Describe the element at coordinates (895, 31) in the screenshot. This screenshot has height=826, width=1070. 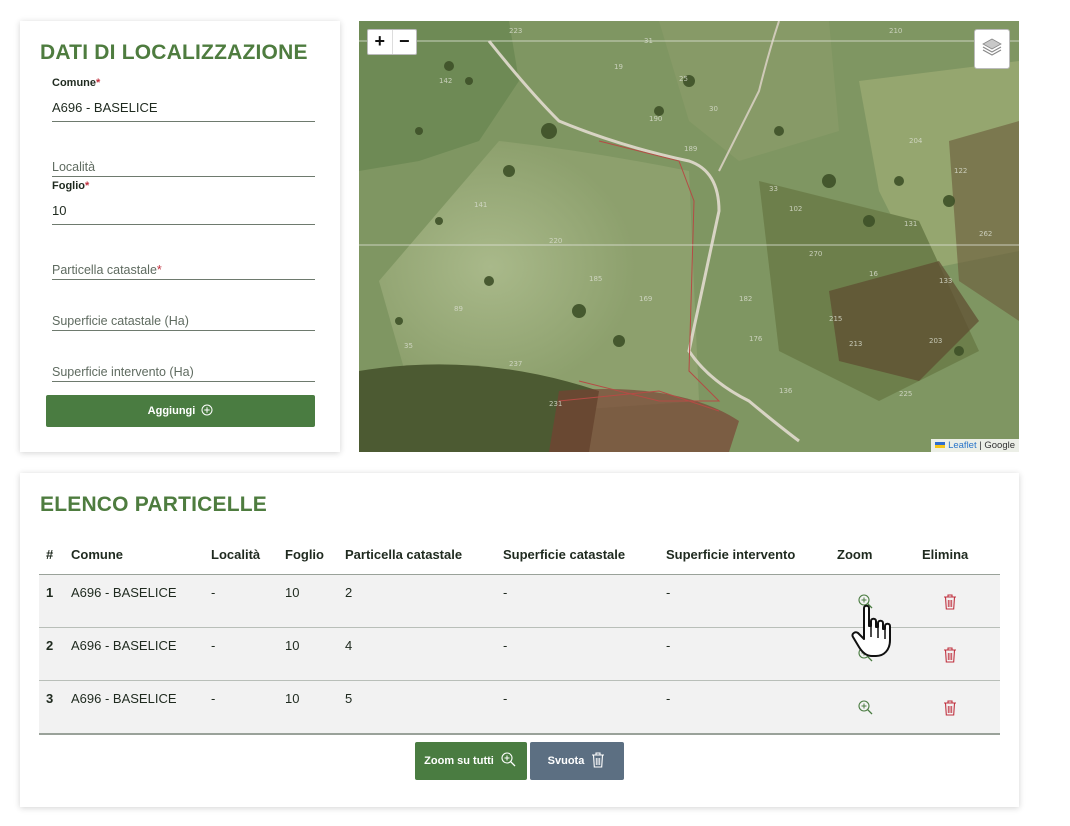
I see `svg-text: 210` at that location.